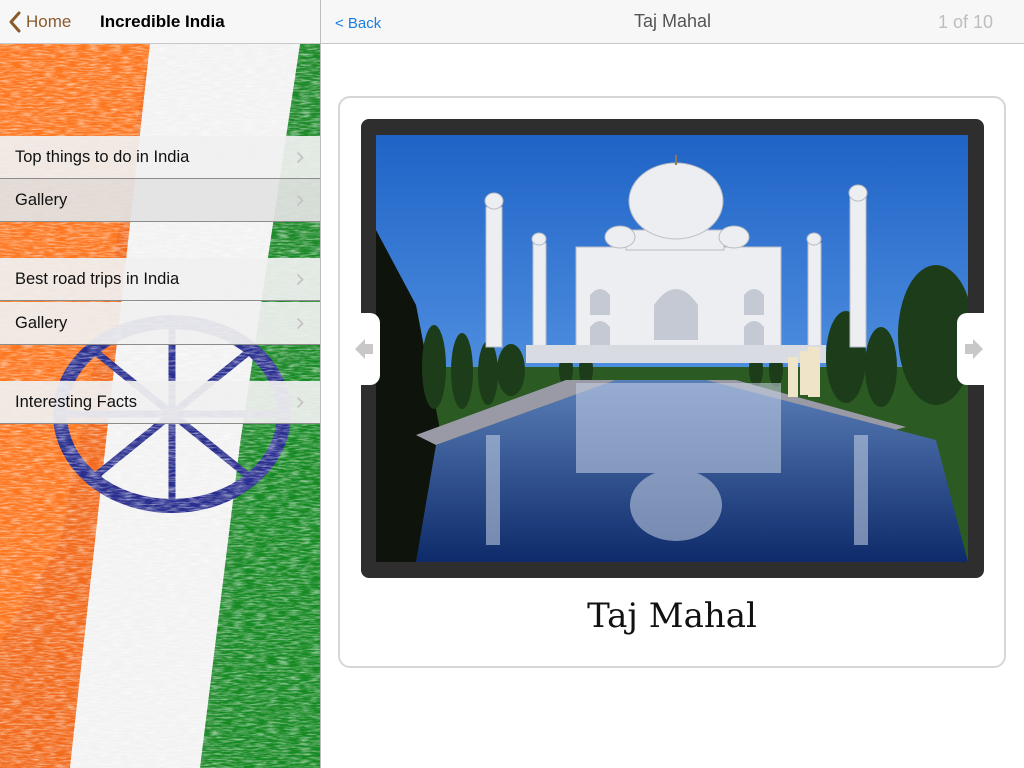 The height and width of the screenshot is (768, 1024). I want to click on detail-title: Taj Mahal, so click(672, 21).